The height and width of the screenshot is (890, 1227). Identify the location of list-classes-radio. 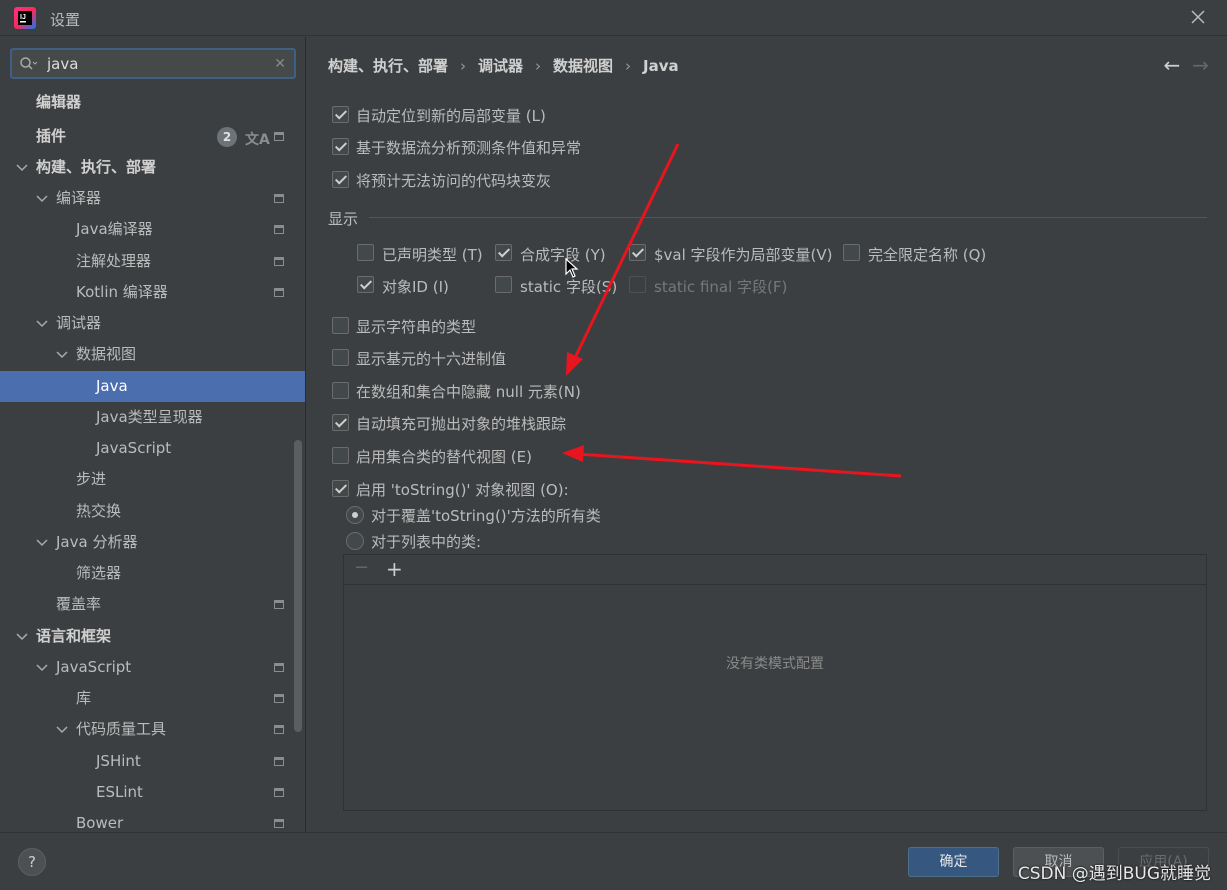
(355, 541).